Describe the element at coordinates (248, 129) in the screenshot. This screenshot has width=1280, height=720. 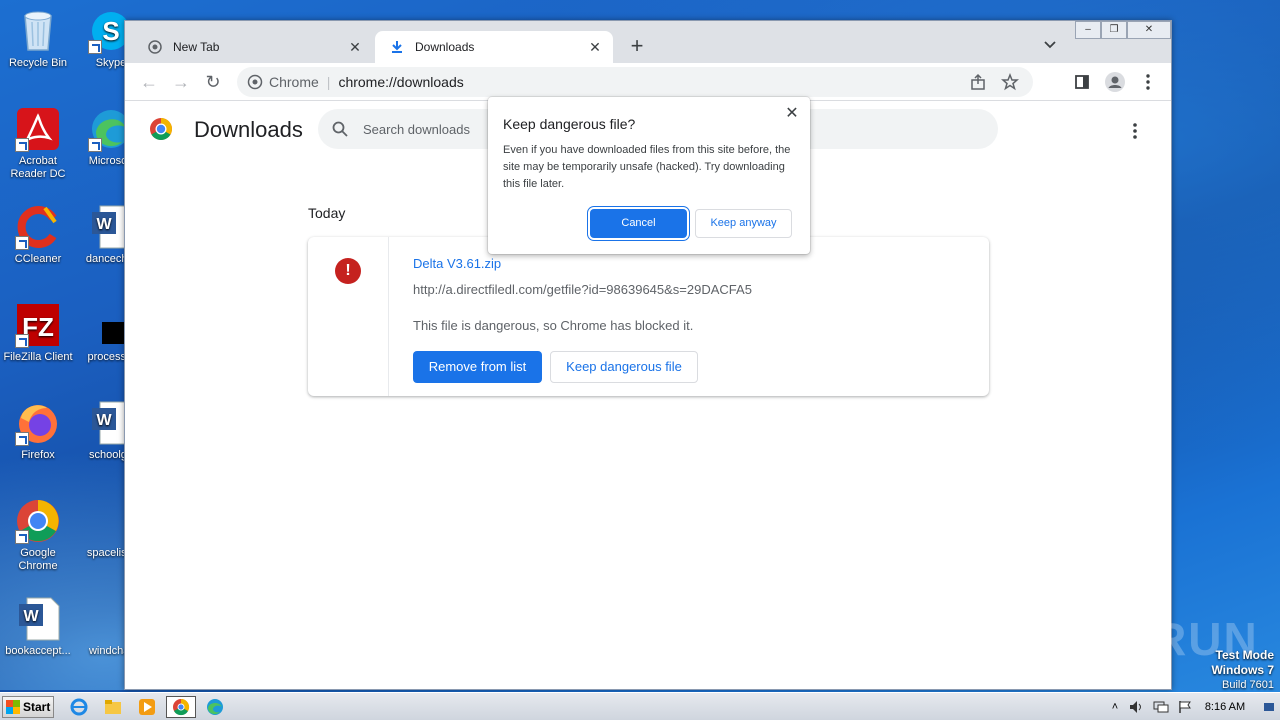
I see `page-title: Downloads` at that location.